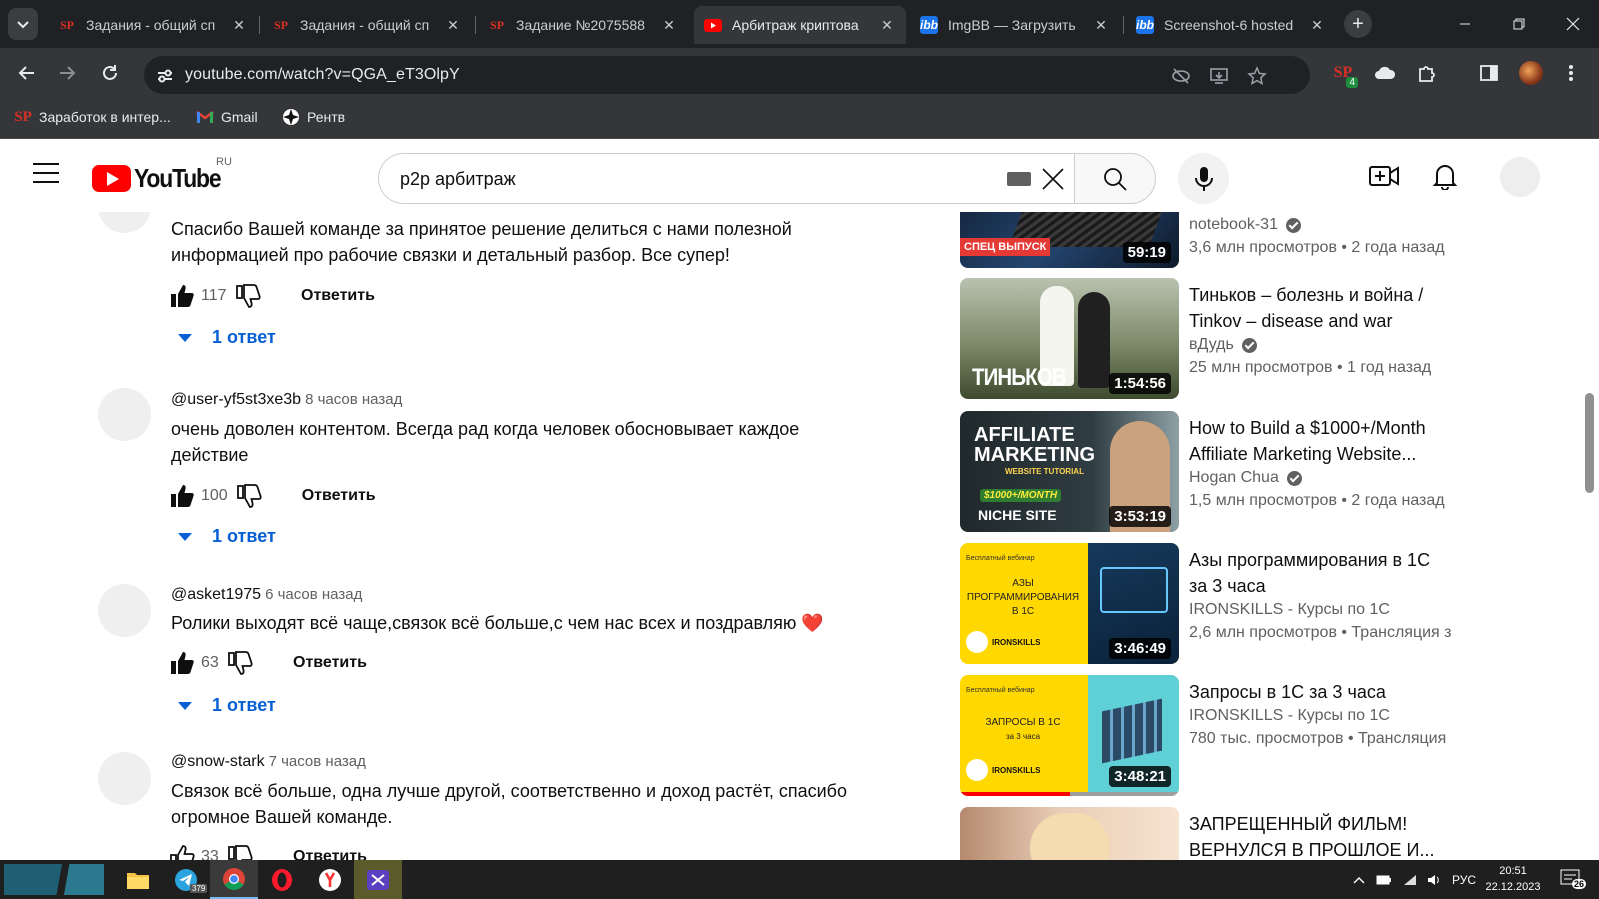 The image size is (1599, 899). I want to click on chrome-icon, so click(234, 879).